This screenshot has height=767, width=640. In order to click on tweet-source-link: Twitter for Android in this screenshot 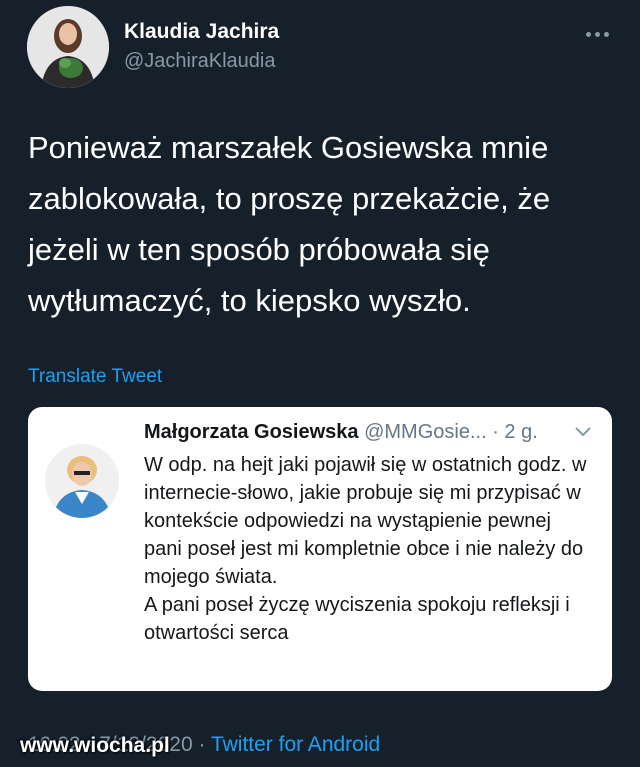, I will do `click(295, 744)`.